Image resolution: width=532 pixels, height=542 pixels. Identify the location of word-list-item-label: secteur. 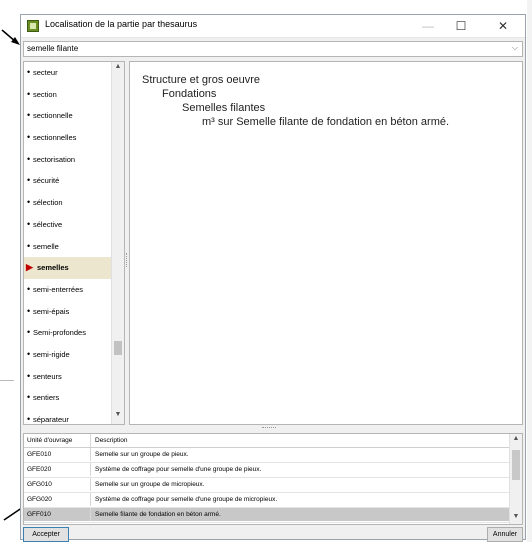
(45, 72).